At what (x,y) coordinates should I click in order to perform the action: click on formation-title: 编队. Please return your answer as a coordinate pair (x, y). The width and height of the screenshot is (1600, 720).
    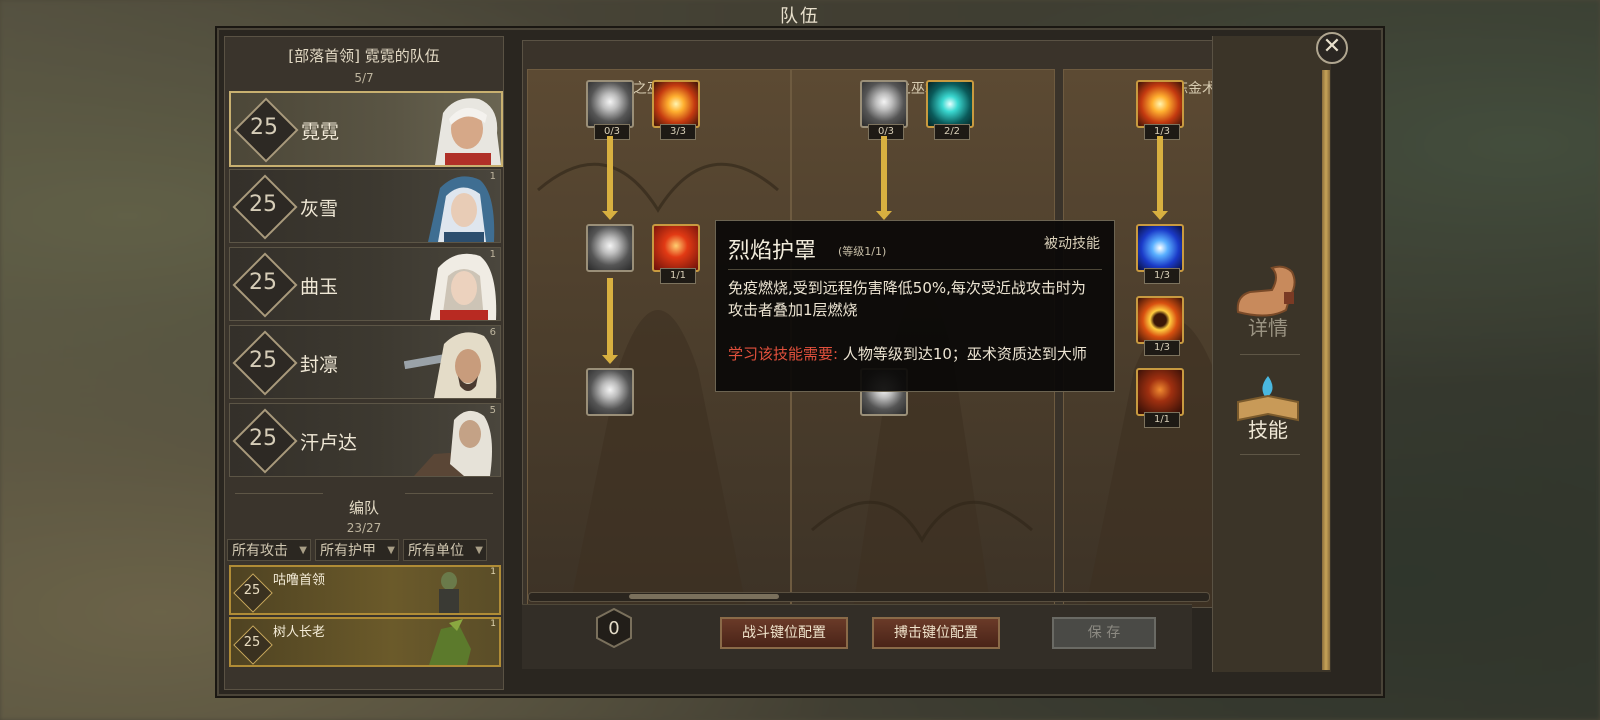
    Looking at the image, I should click on (363, 508).